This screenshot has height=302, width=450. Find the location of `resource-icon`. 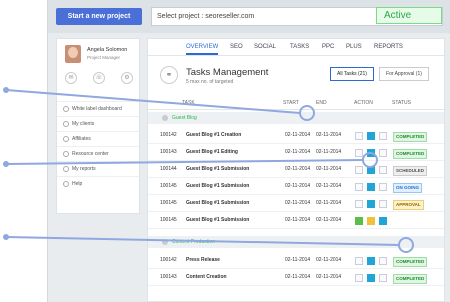

resource-icon is located at coordinates (66, 154).